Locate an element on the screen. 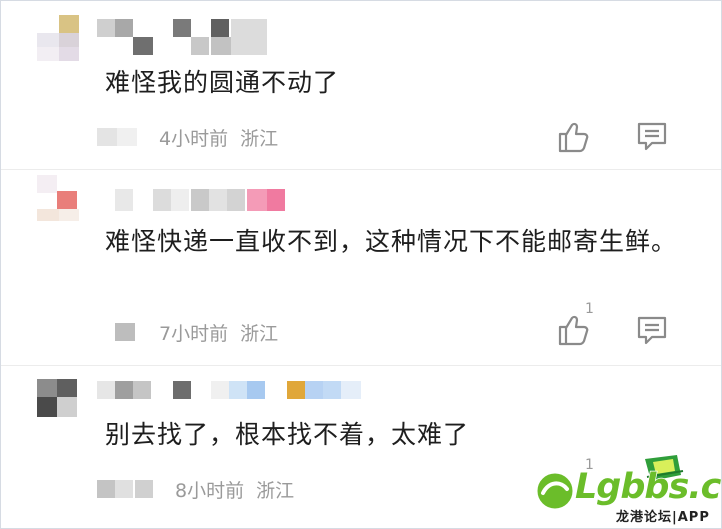 This screenshot has height=529, width=722. comment-meta: 8小时前 浙江 is located at coordinates (195, 489).